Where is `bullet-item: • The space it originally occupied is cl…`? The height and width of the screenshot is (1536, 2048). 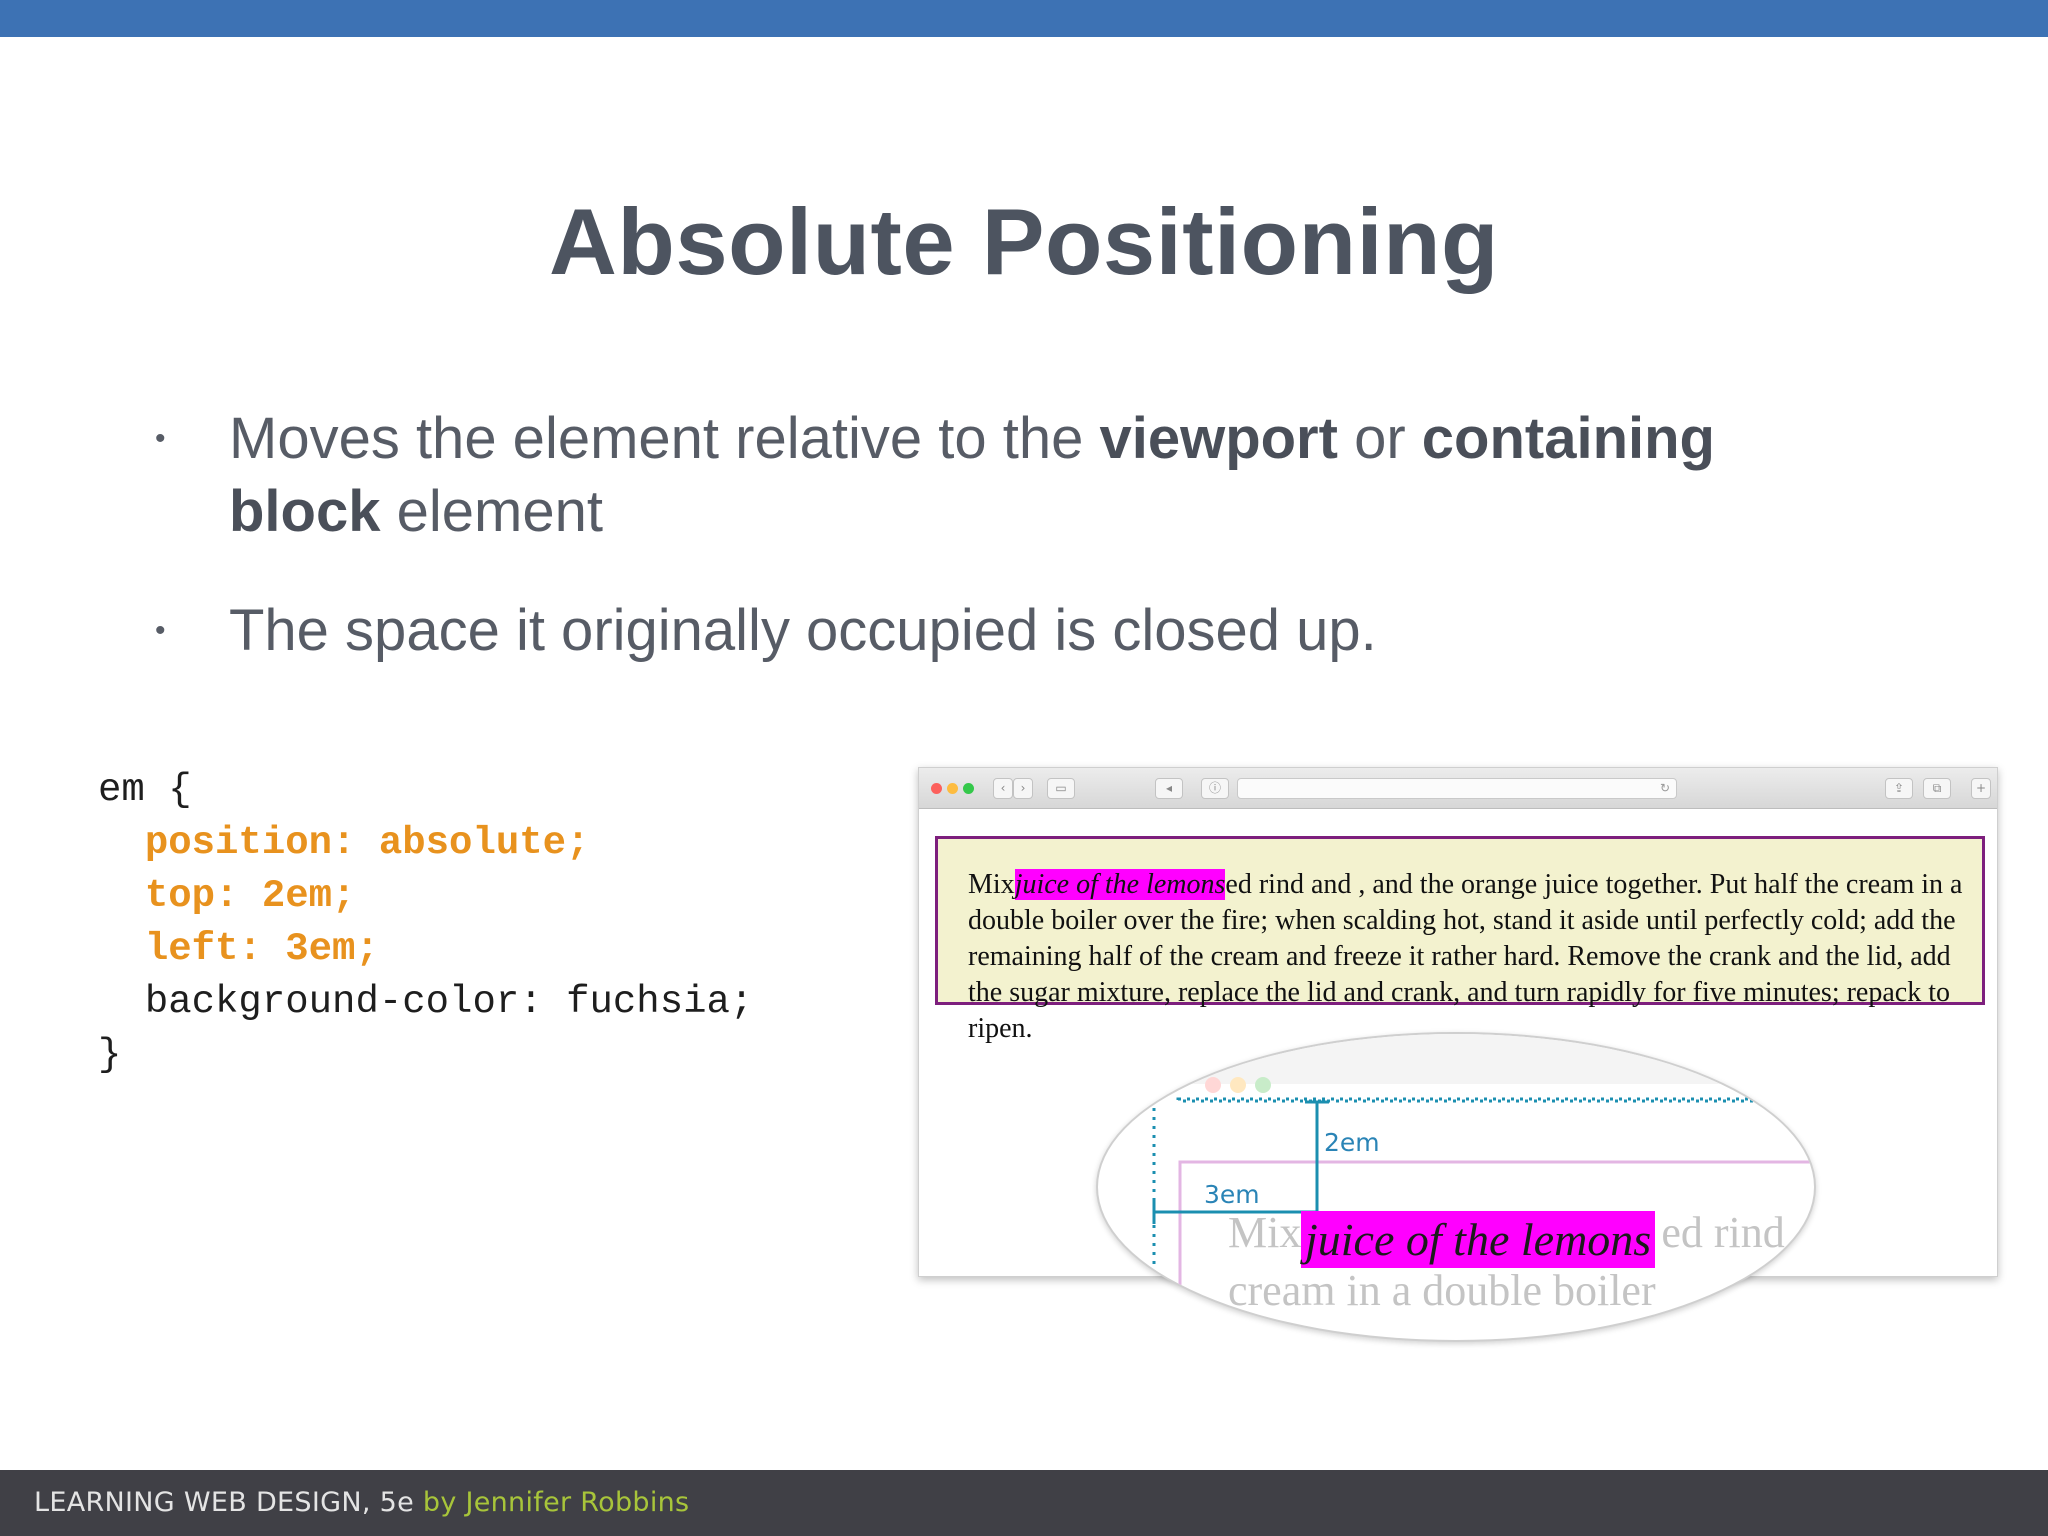 bullet-item: • The space it originally occupied is cl… is located at coordinates (1005, 630).